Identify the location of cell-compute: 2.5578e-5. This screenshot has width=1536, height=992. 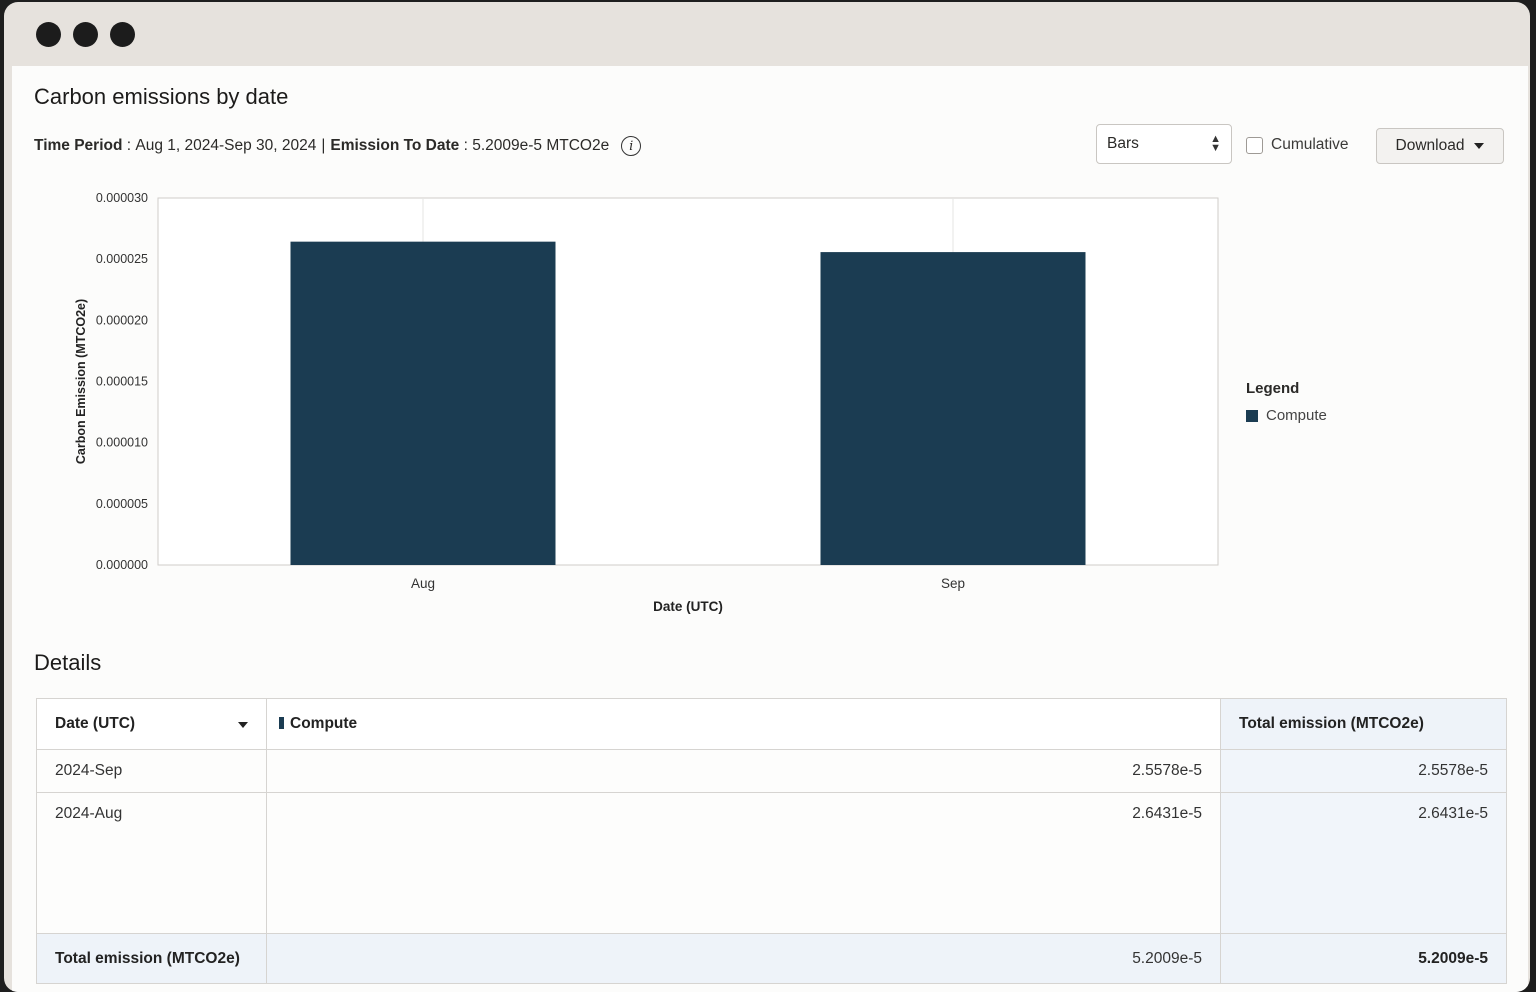
(743, 771).